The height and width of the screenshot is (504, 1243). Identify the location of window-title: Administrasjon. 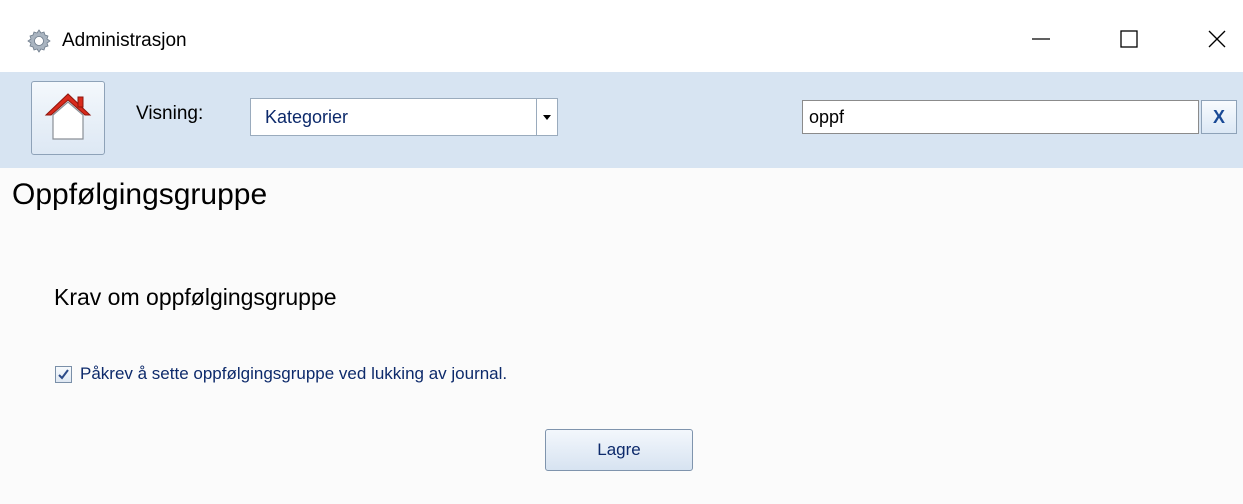
(124, 40).